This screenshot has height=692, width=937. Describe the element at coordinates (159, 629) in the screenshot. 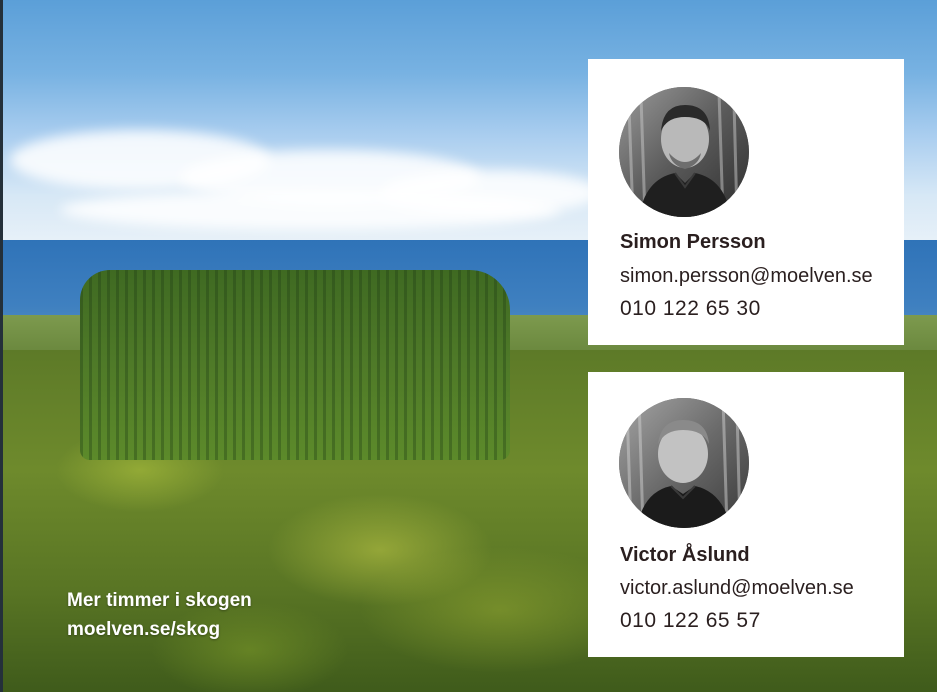

I see `caption-link: moelven.se/skog` at that location.